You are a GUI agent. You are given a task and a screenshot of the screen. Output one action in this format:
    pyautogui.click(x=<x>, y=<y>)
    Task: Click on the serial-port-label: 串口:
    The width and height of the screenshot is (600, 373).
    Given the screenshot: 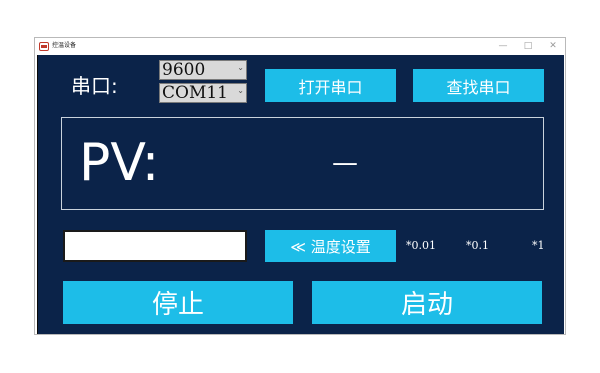 What is the action you would take?
    pyautogui.click(x=94, y=86)
    